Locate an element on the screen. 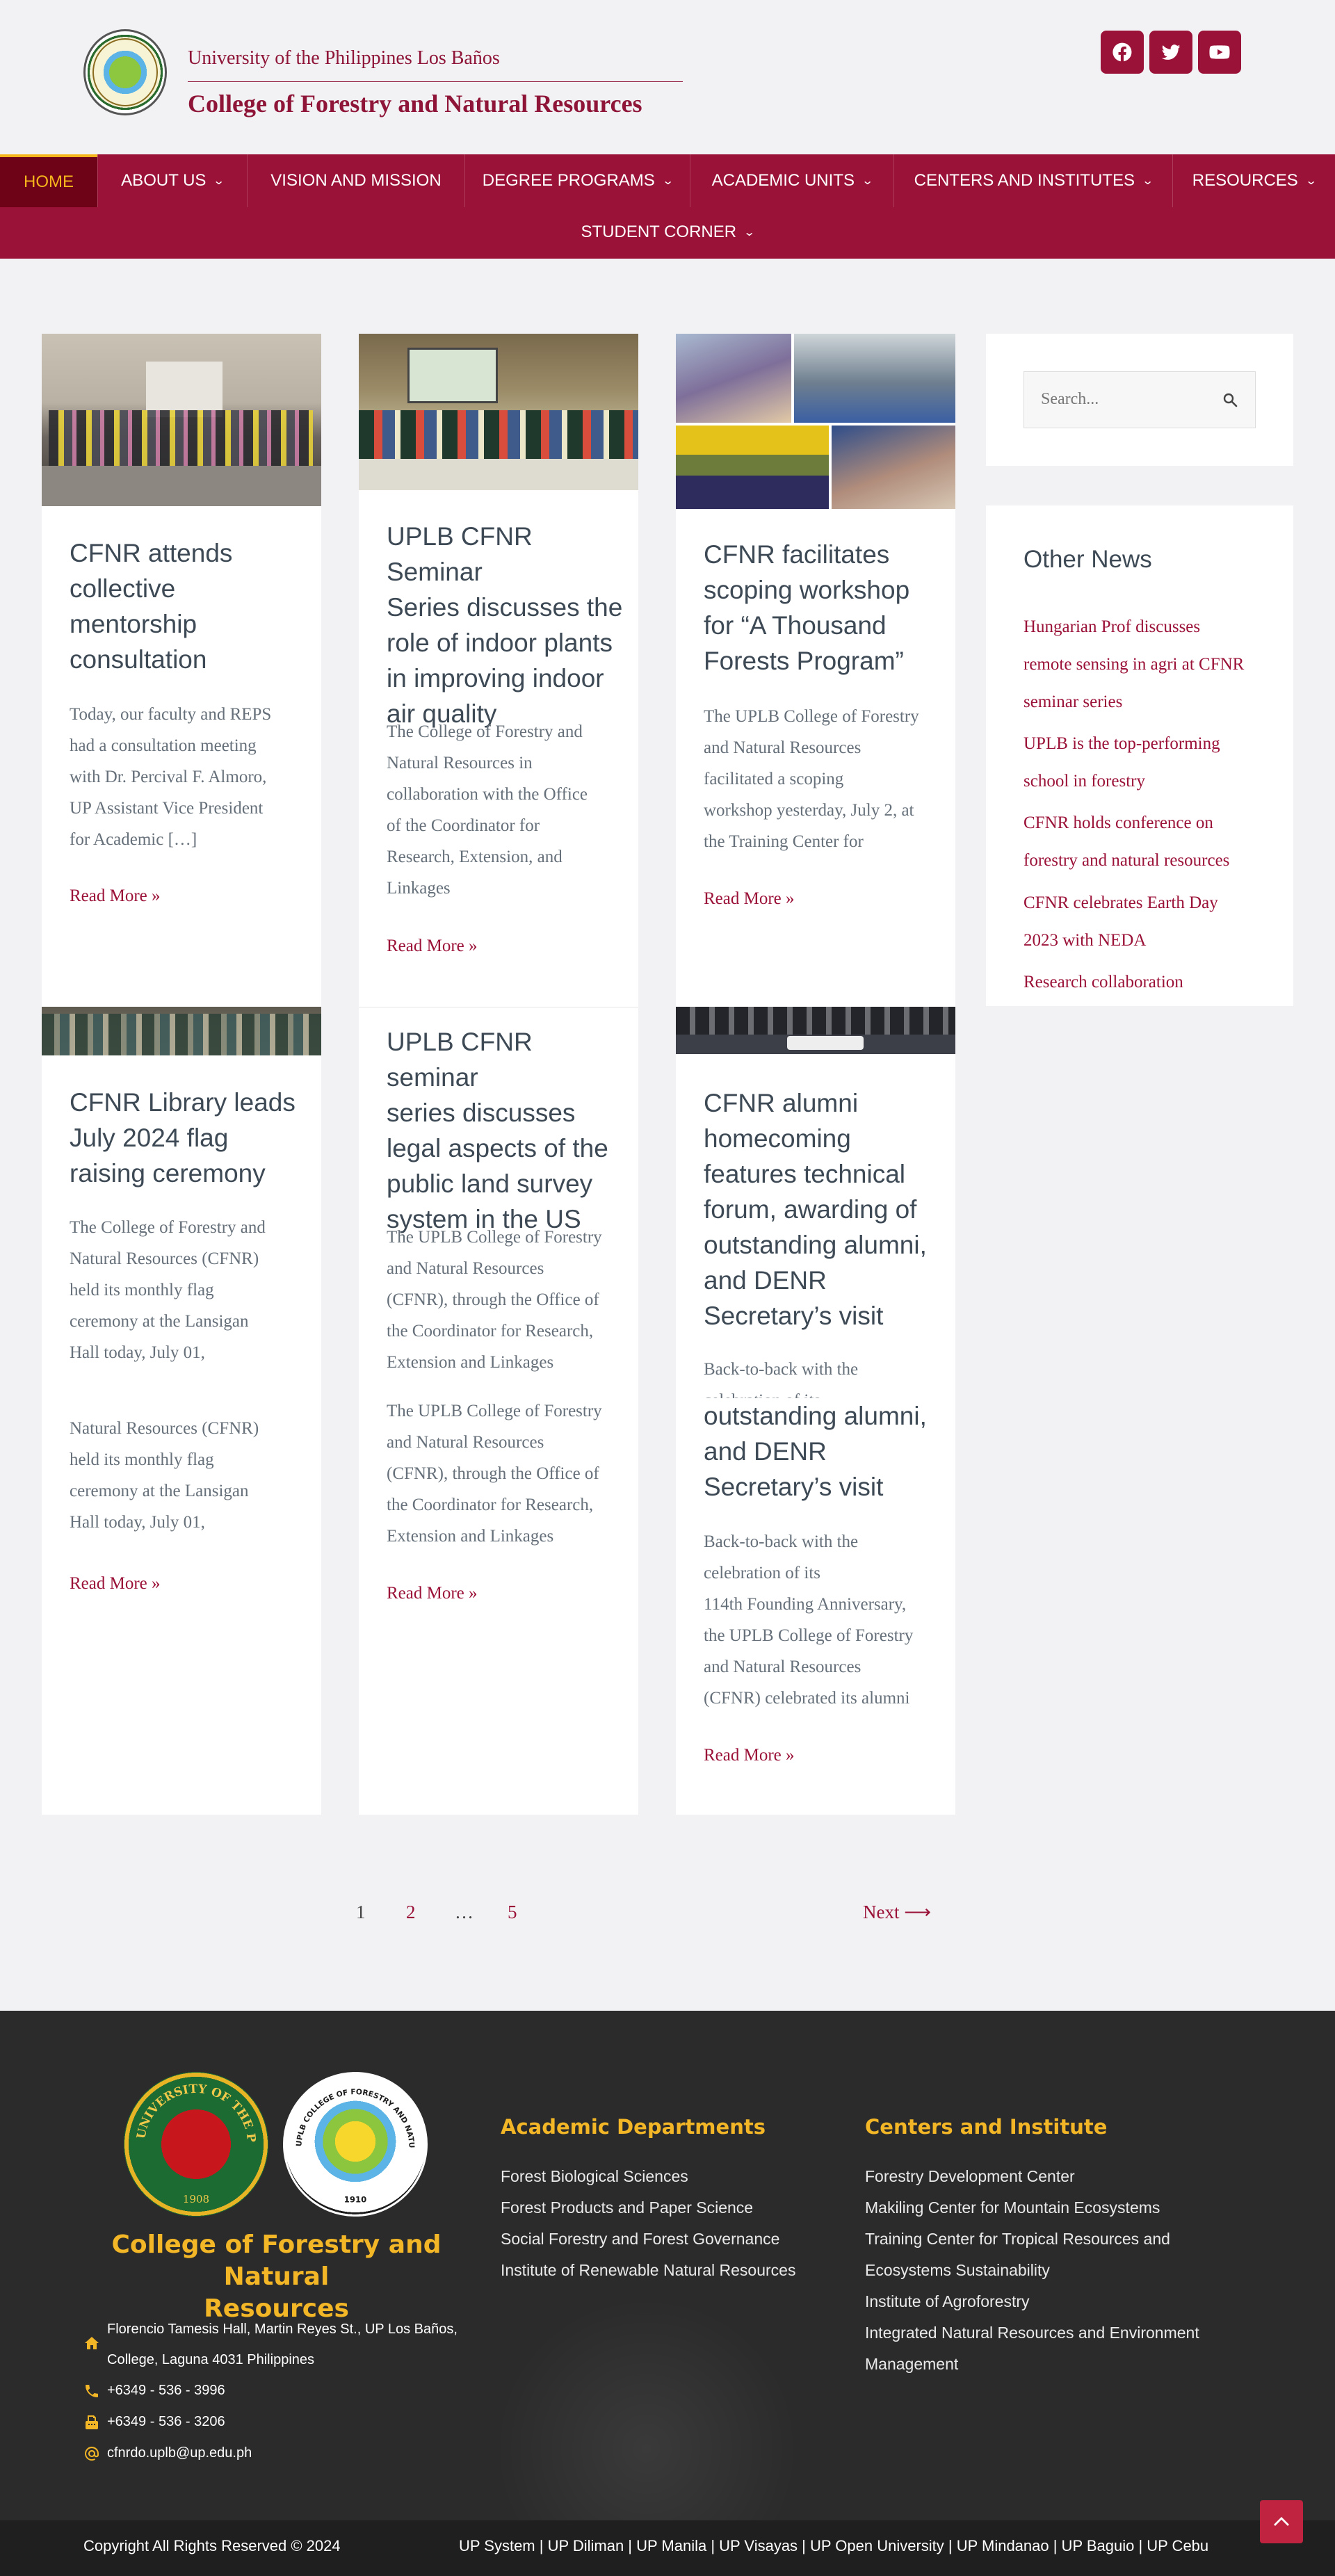 Image resolution: width=1335 pixels, height=2576 pixels. pagination-next-link: Next ⟶ is located at coordinates (897, 1912).